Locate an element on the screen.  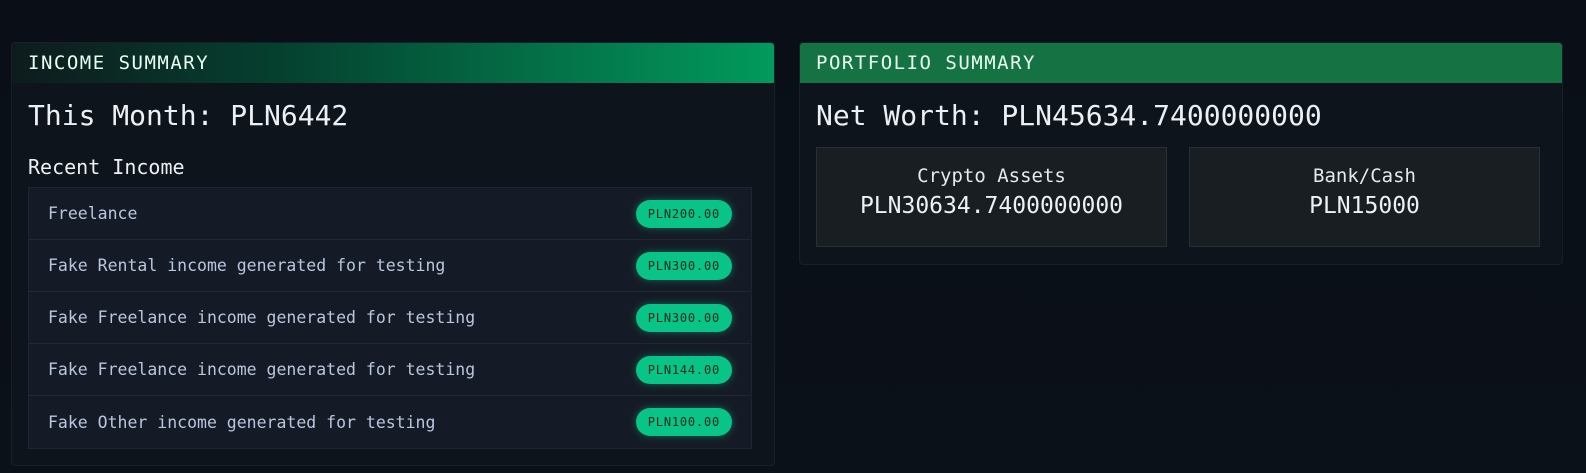
crypto-assets-value: PLN30634.7400000000 is located at coordinates (991, 206).